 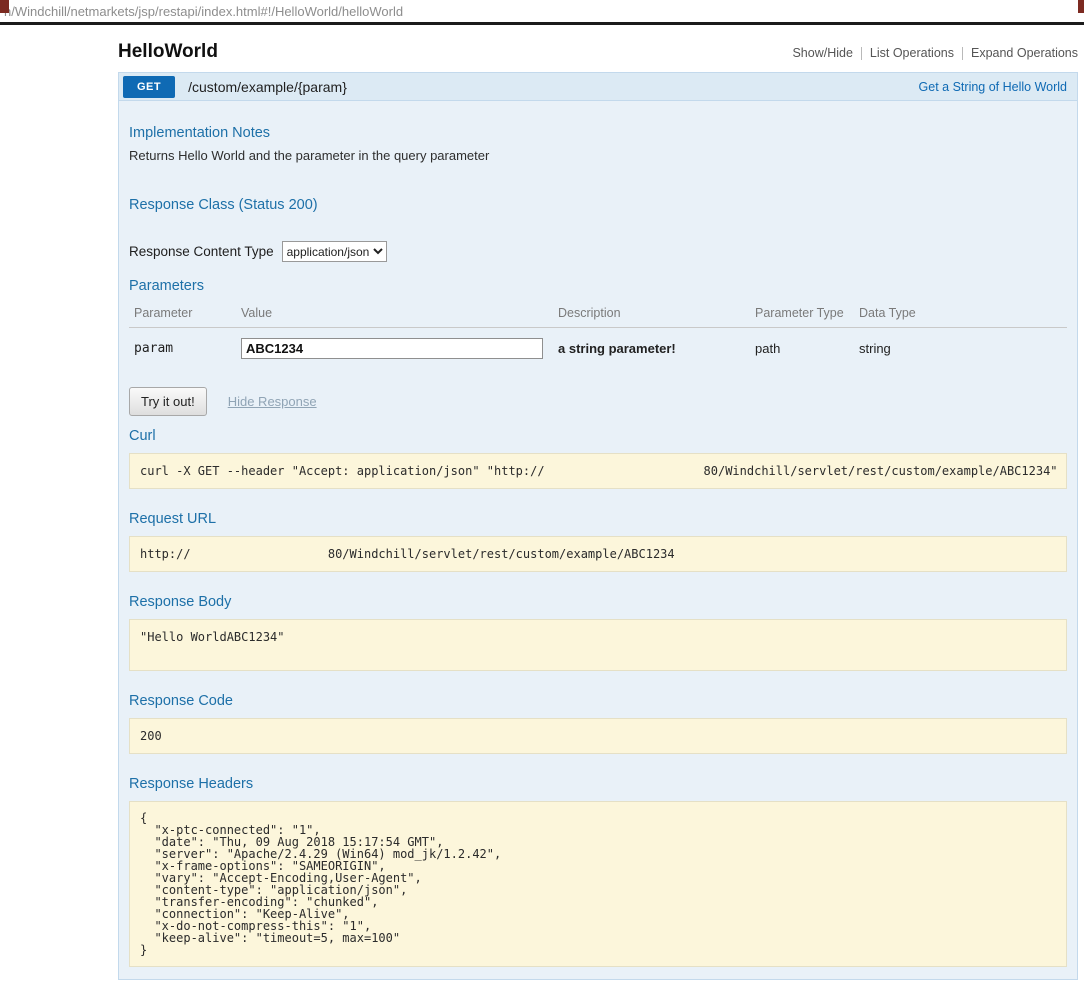 I want to click on response-class-section: Response Class (Status 200), so click(x=598, y=205).